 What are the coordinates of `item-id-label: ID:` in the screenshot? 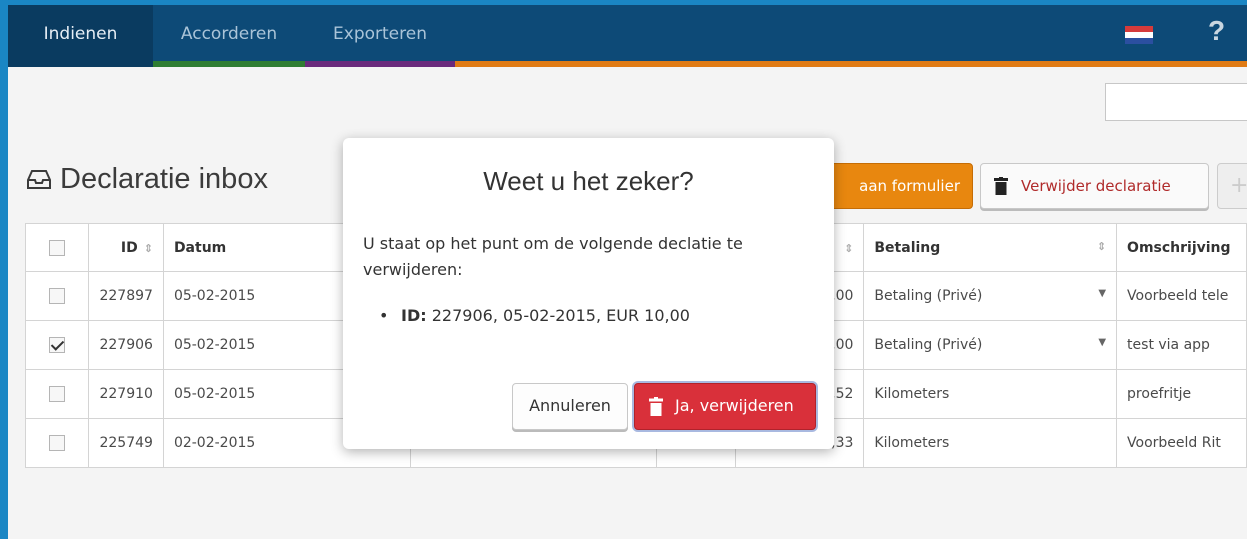 It's located at (414, 315).